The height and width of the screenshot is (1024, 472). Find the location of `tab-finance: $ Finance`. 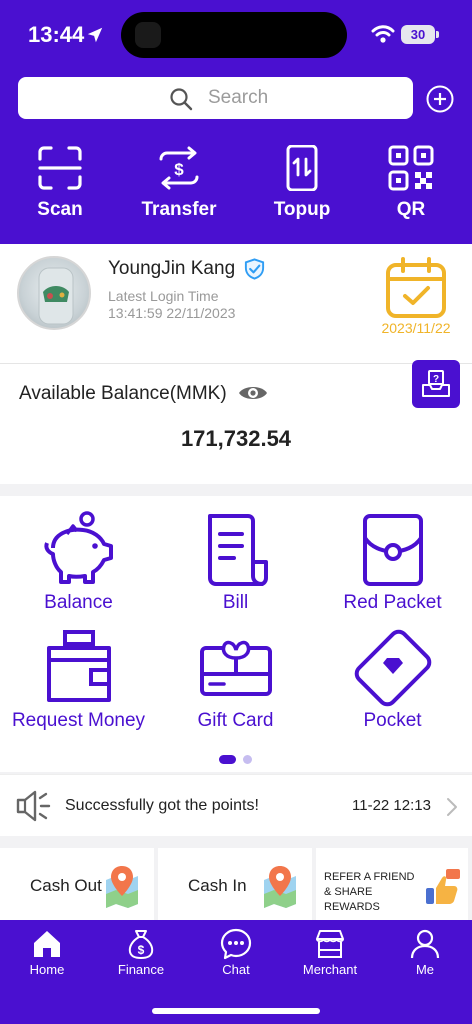

tab-finance: $ Finance is located at coordinates (141, 952).